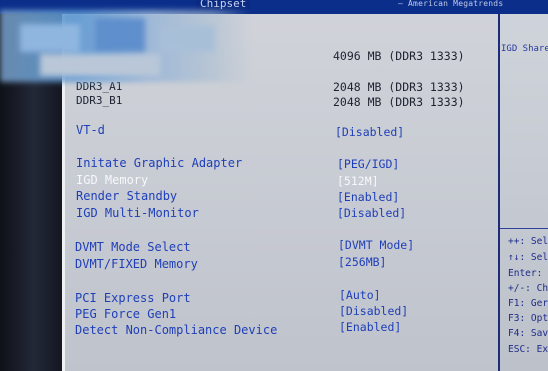  What do you see at coordinates (524, 49) in the screenshot?
I see `help-description: IGD Share` at bounding box center [524, 49].